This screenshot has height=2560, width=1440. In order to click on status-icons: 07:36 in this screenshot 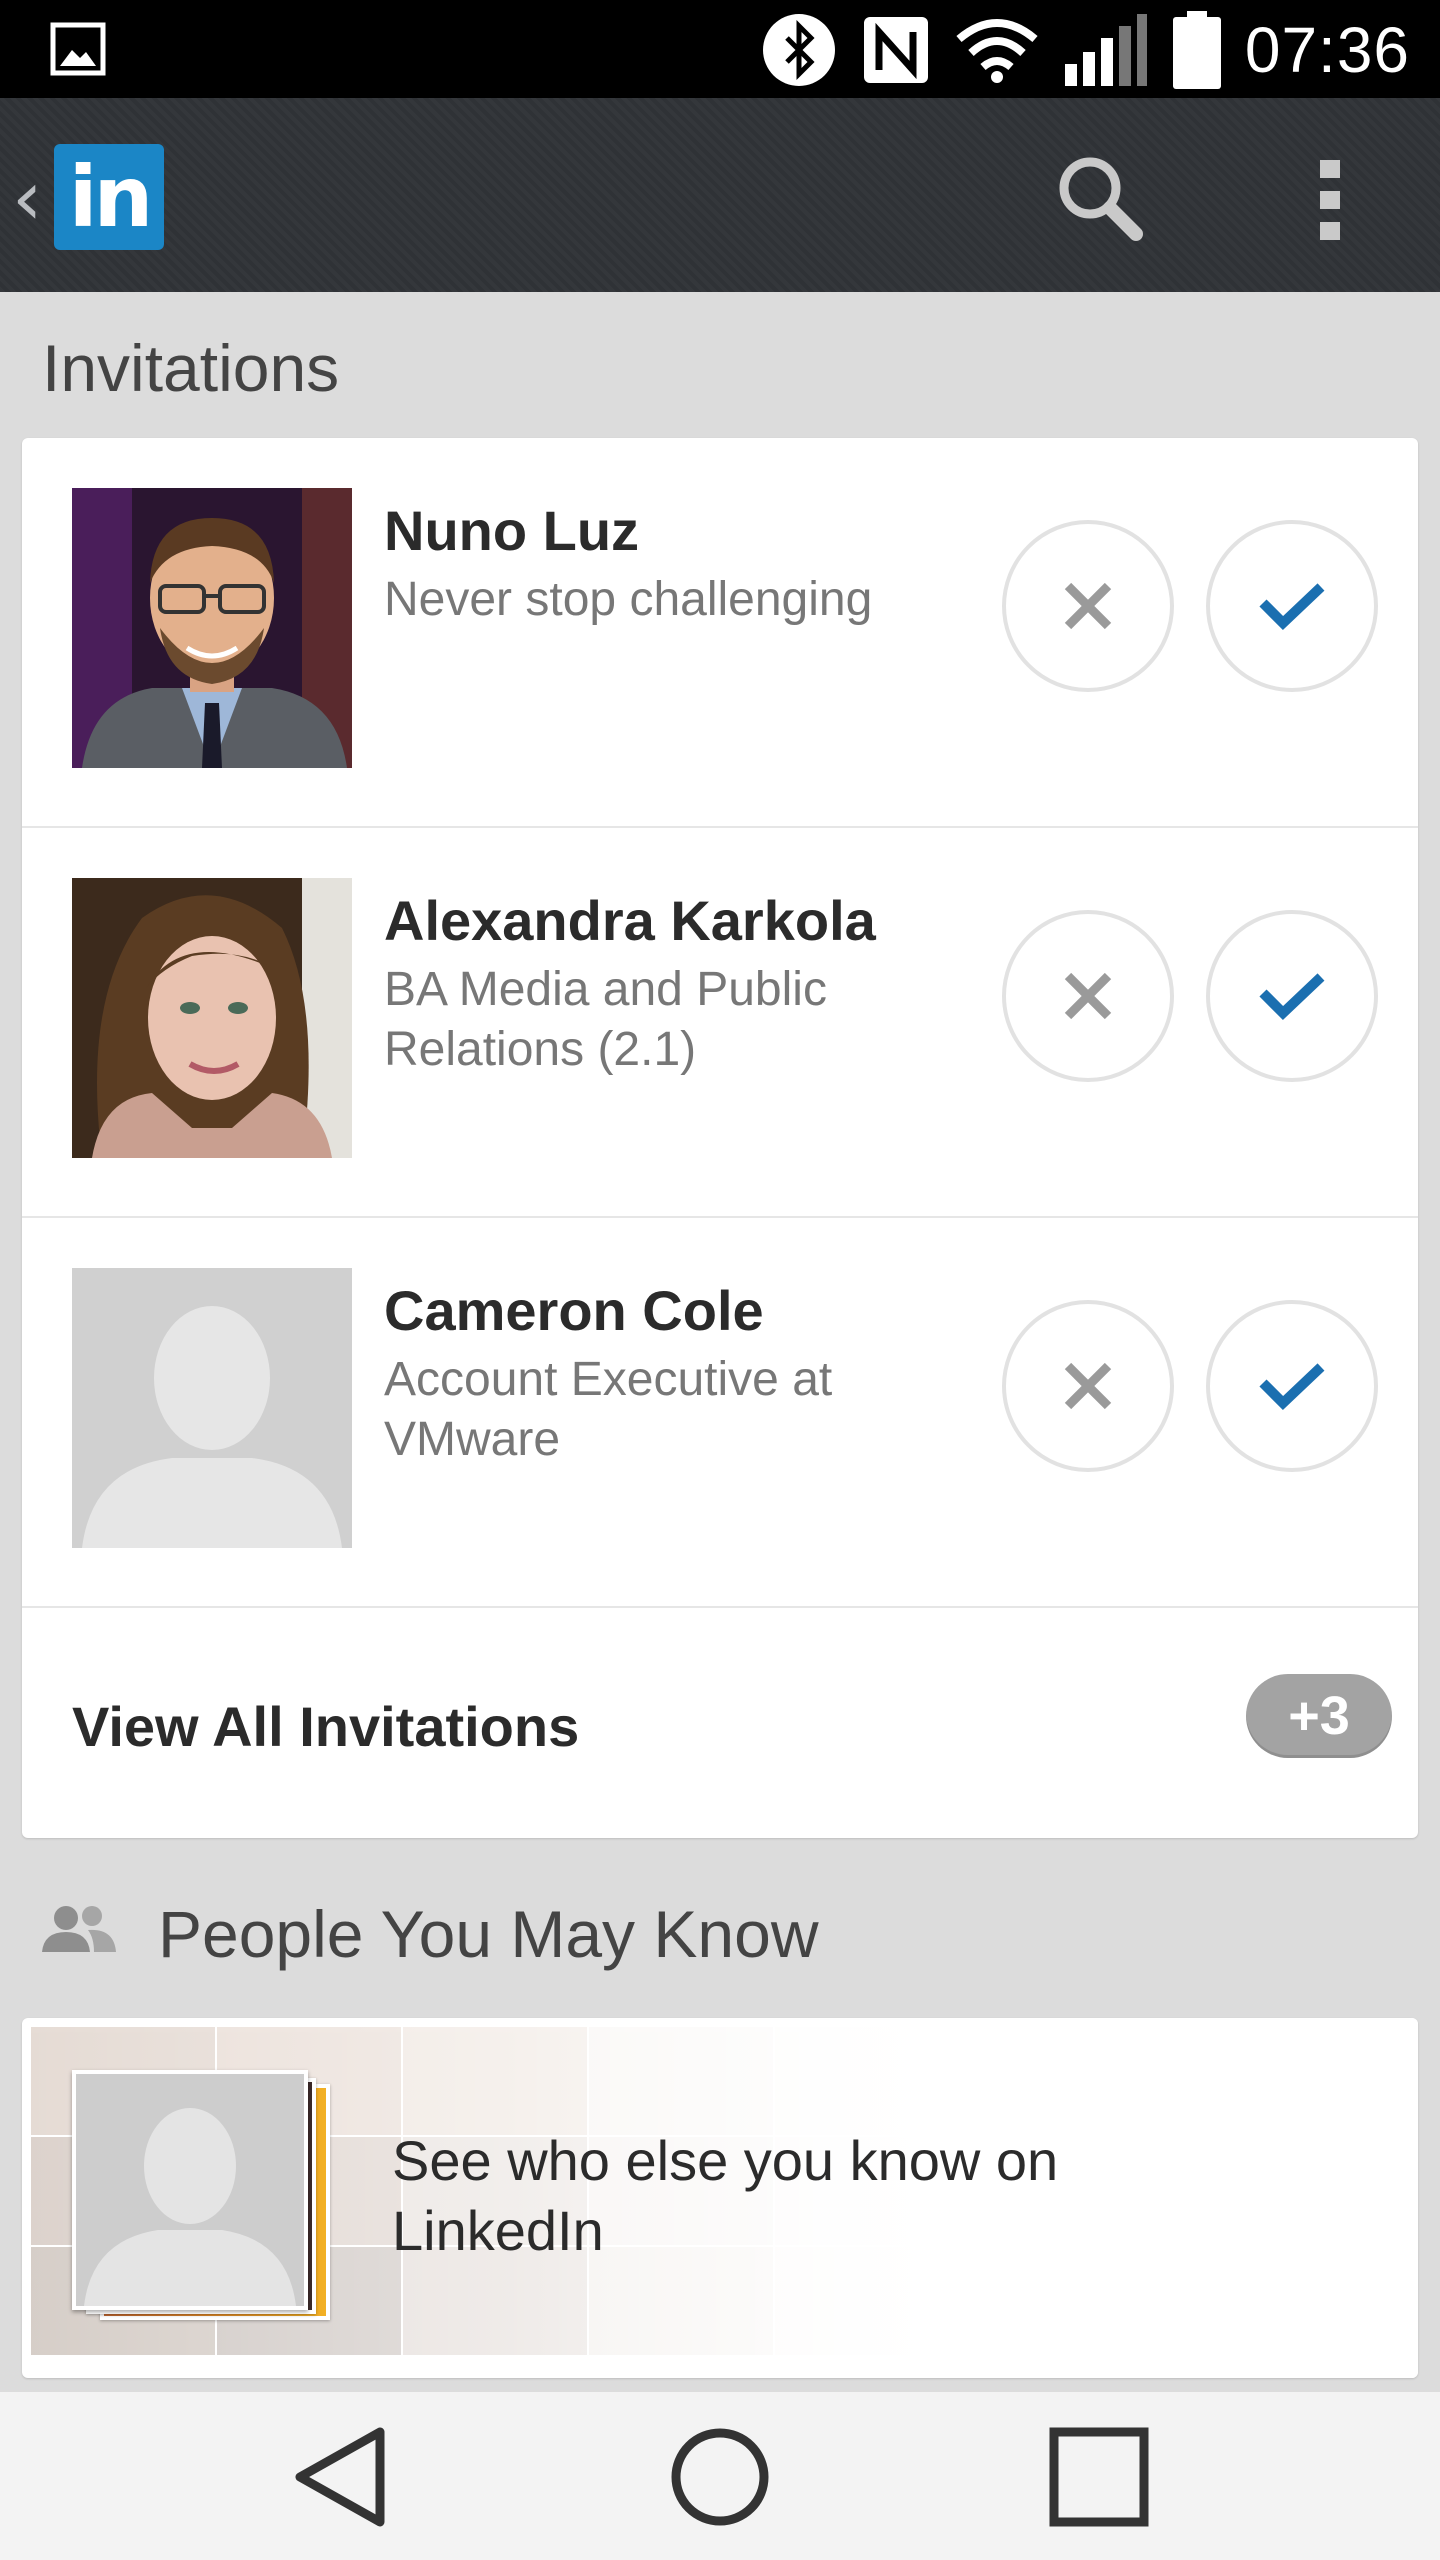, I will do `click(1085, 50)`.